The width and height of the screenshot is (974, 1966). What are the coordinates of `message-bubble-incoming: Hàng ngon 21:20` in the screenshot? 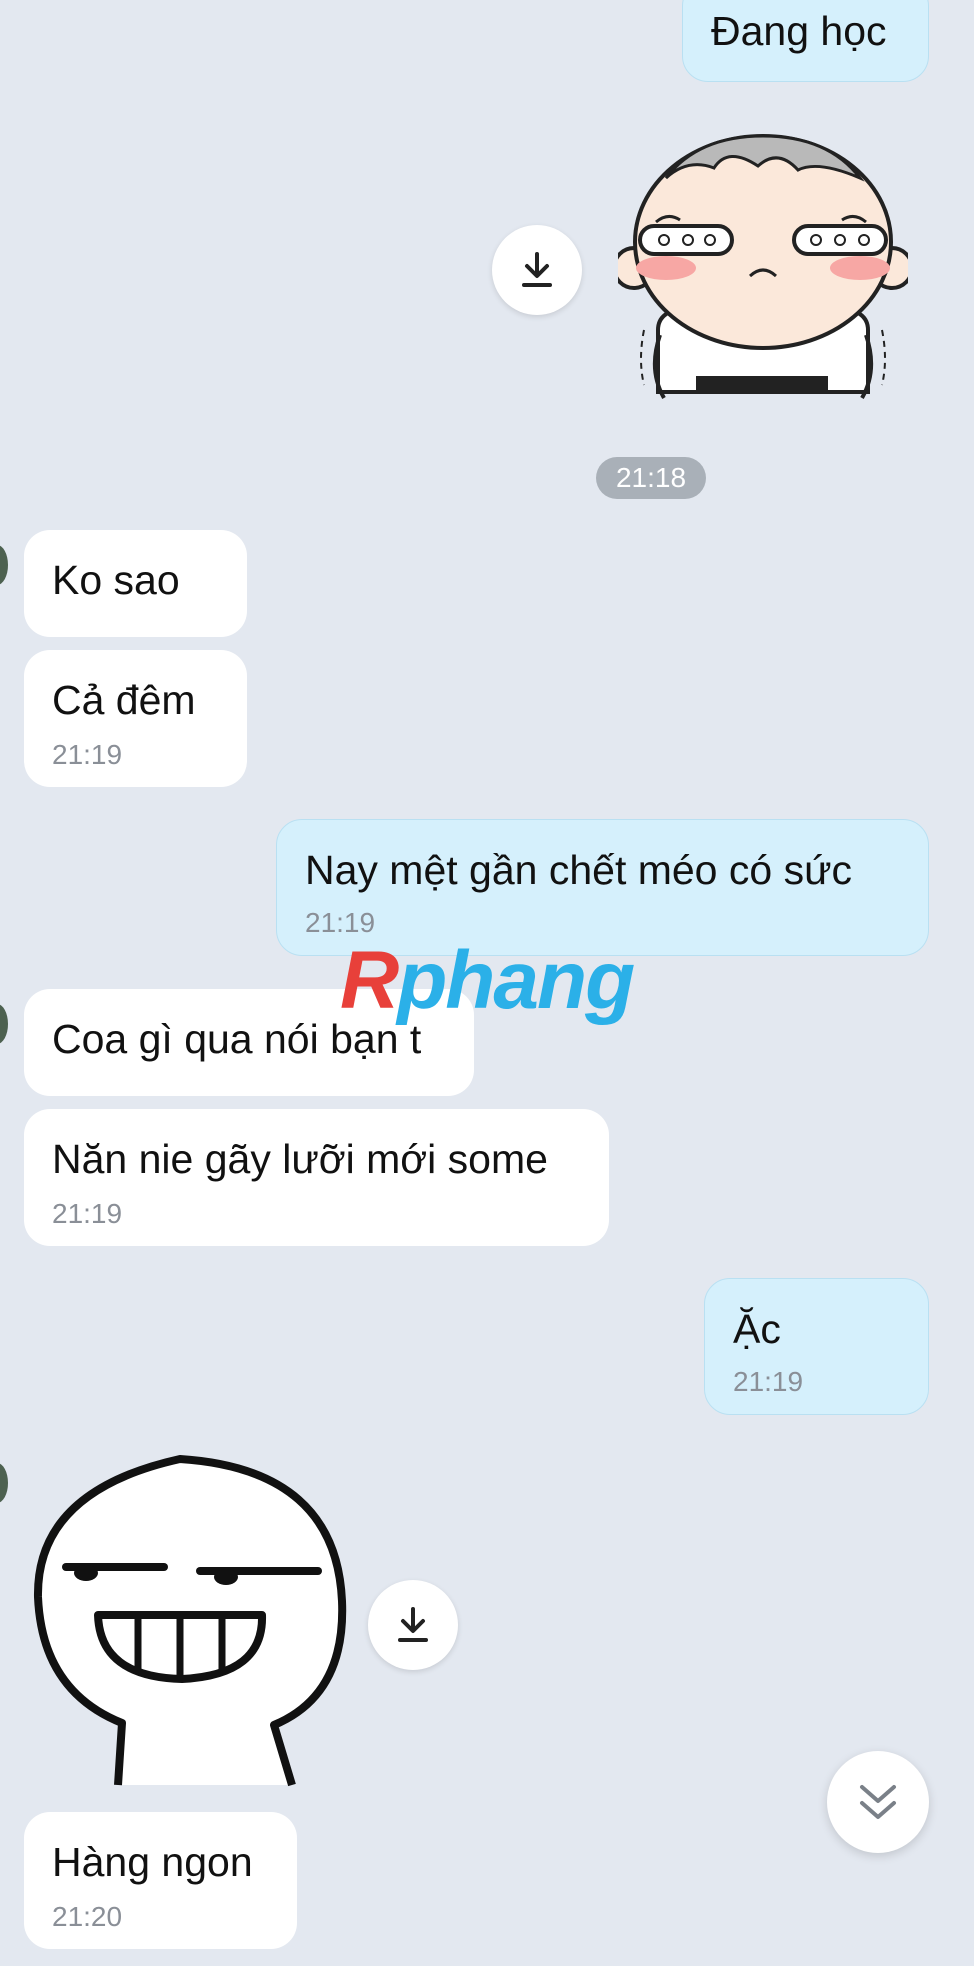 It's located at (160, 1880).